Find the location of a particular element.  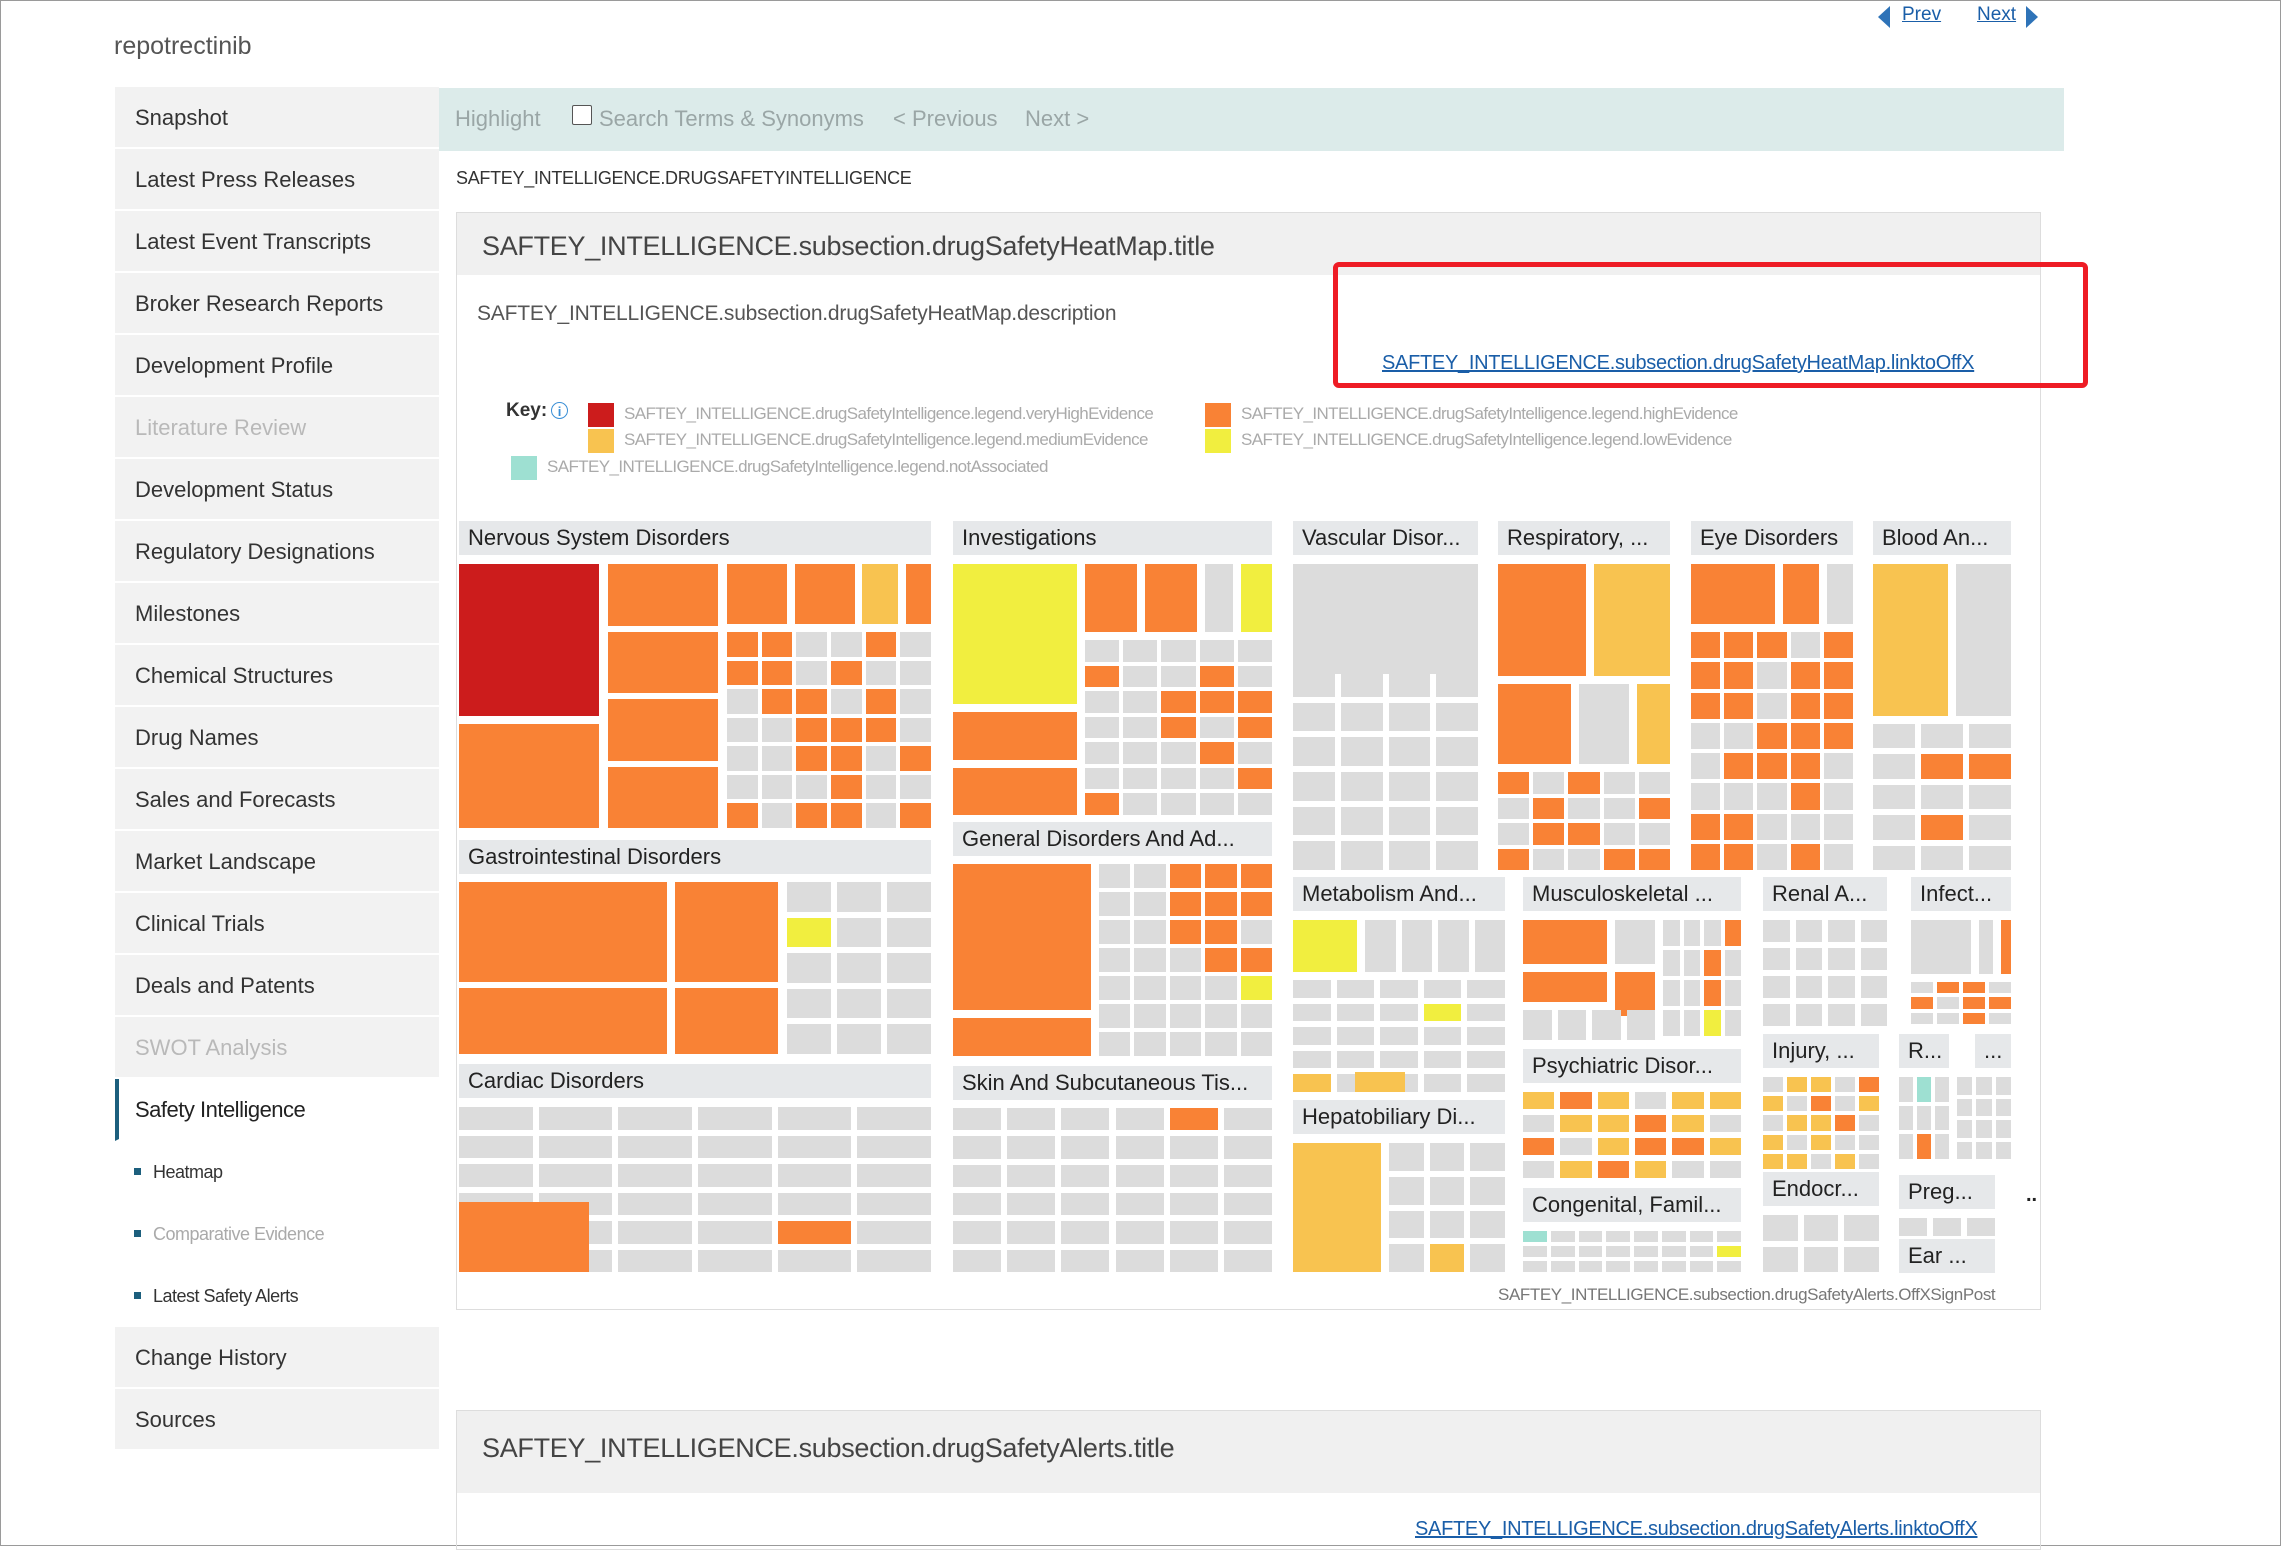

sidebar-subitem-comparative-evidence: Comparative Evidence is located at coordinates (277, 1234).